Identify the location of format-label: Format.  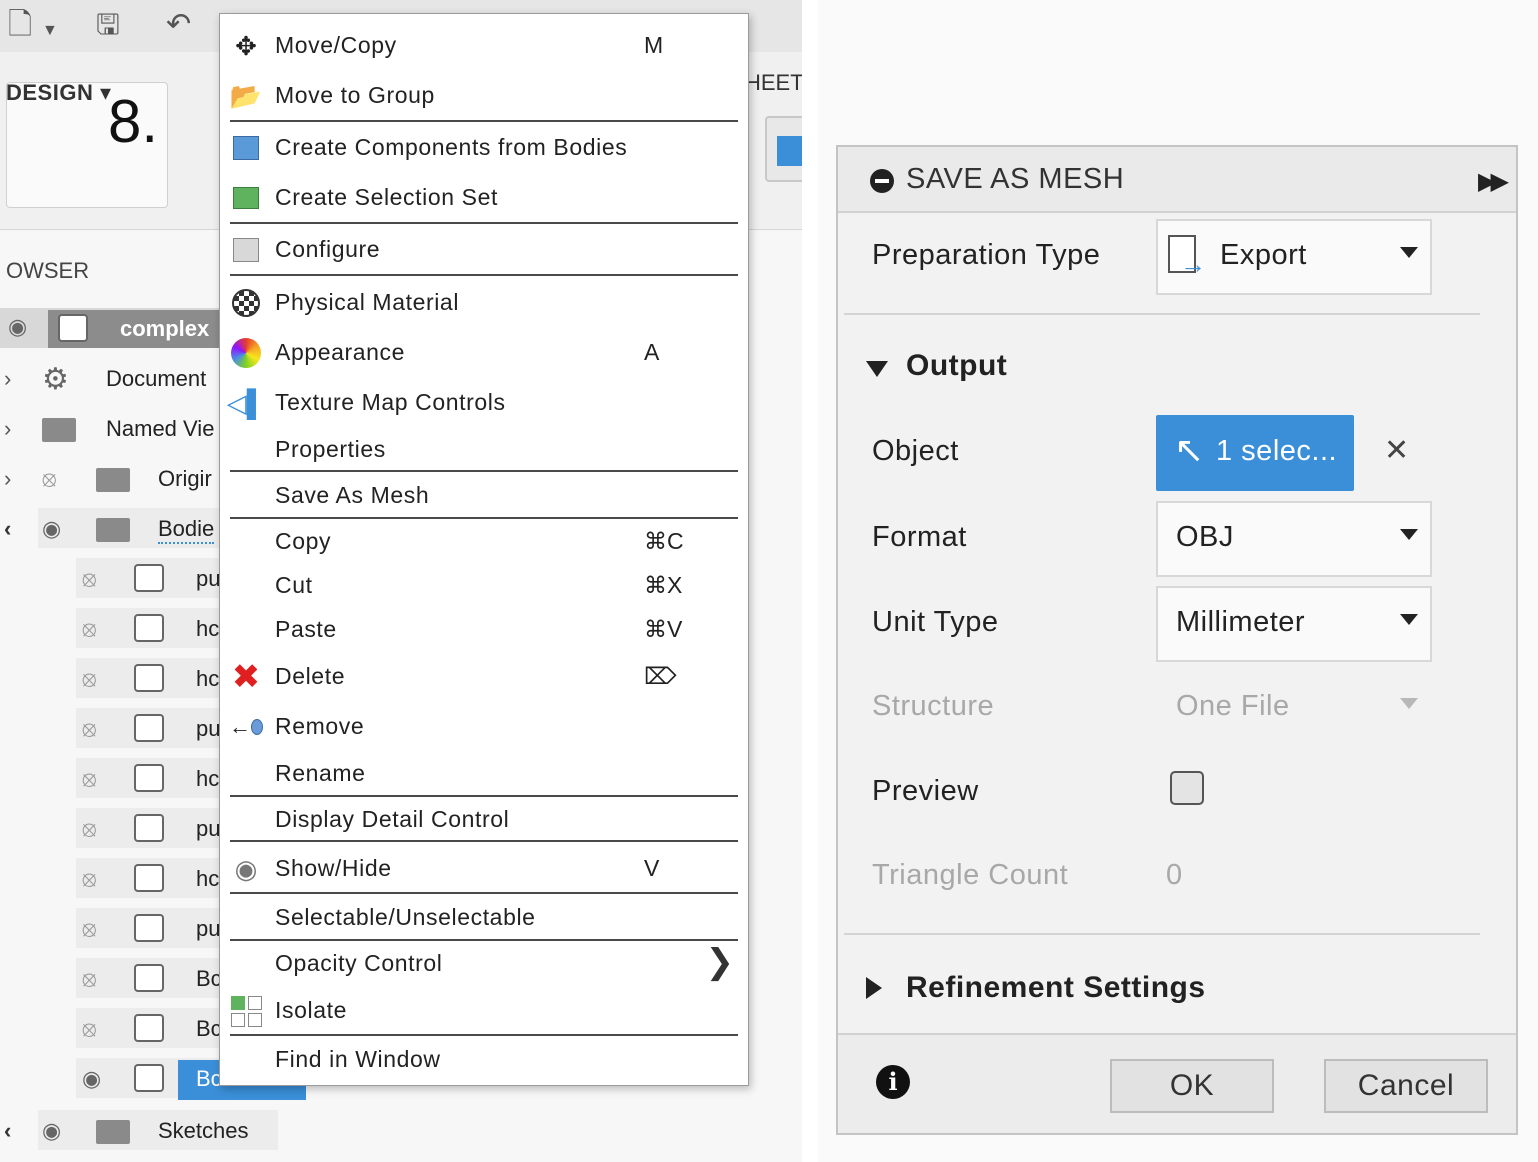
(919, 537).